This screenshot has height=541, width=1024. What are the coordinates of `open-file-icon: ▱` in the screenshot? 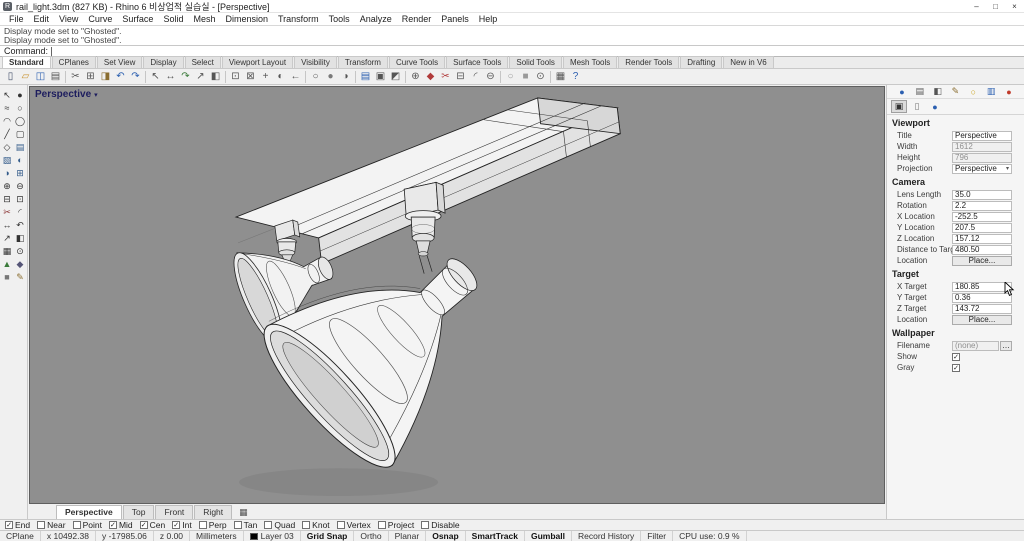 It's located at (25, 77).